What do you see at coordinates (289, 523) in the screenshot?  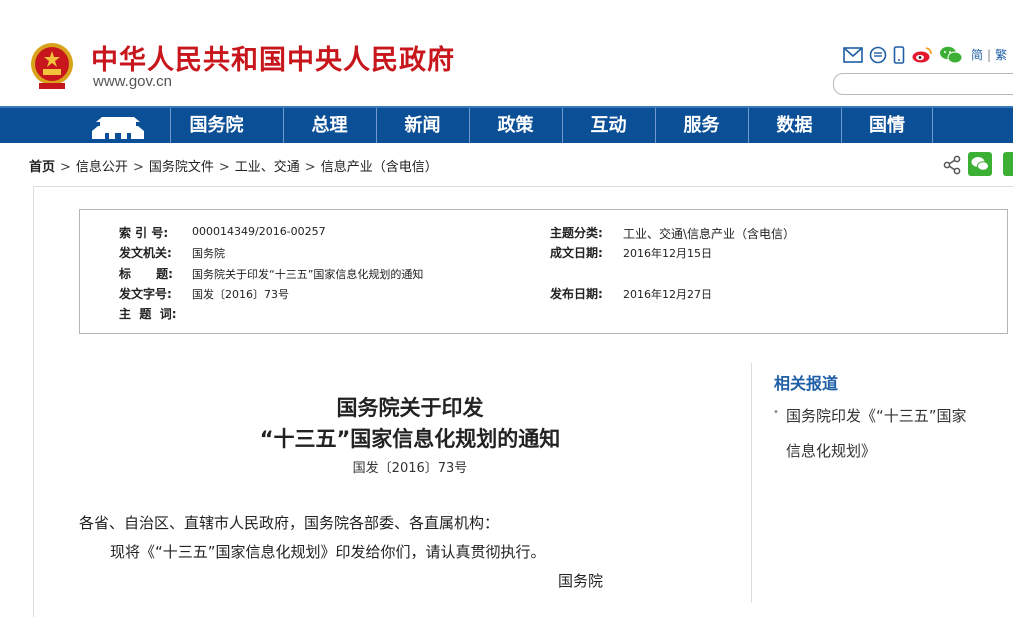 I see `document-salutation: 各省、自治区、直辖市人民政府，国务院各部委、各直属机构：` at bounding box center [289, 523].